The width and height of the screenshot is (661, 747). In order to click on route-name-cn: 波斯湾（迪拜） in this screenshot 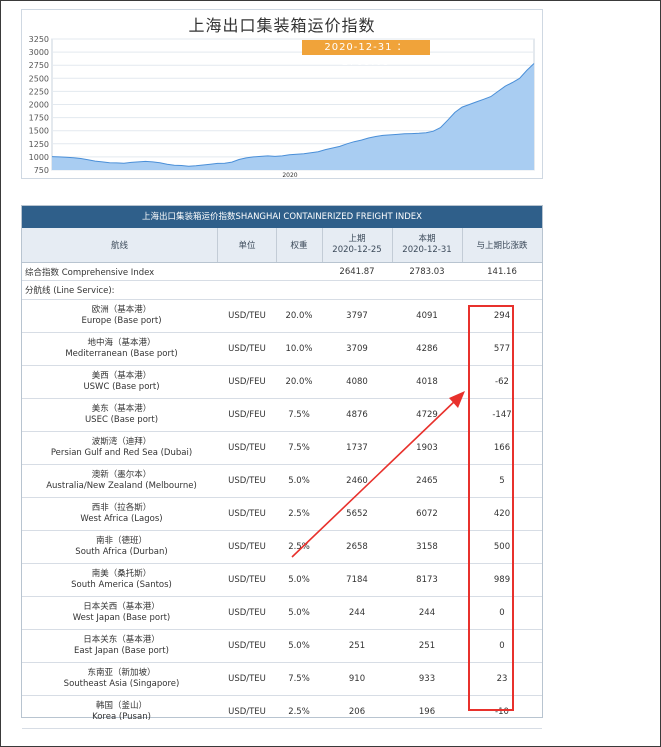, I will do `click(121, 442)`.